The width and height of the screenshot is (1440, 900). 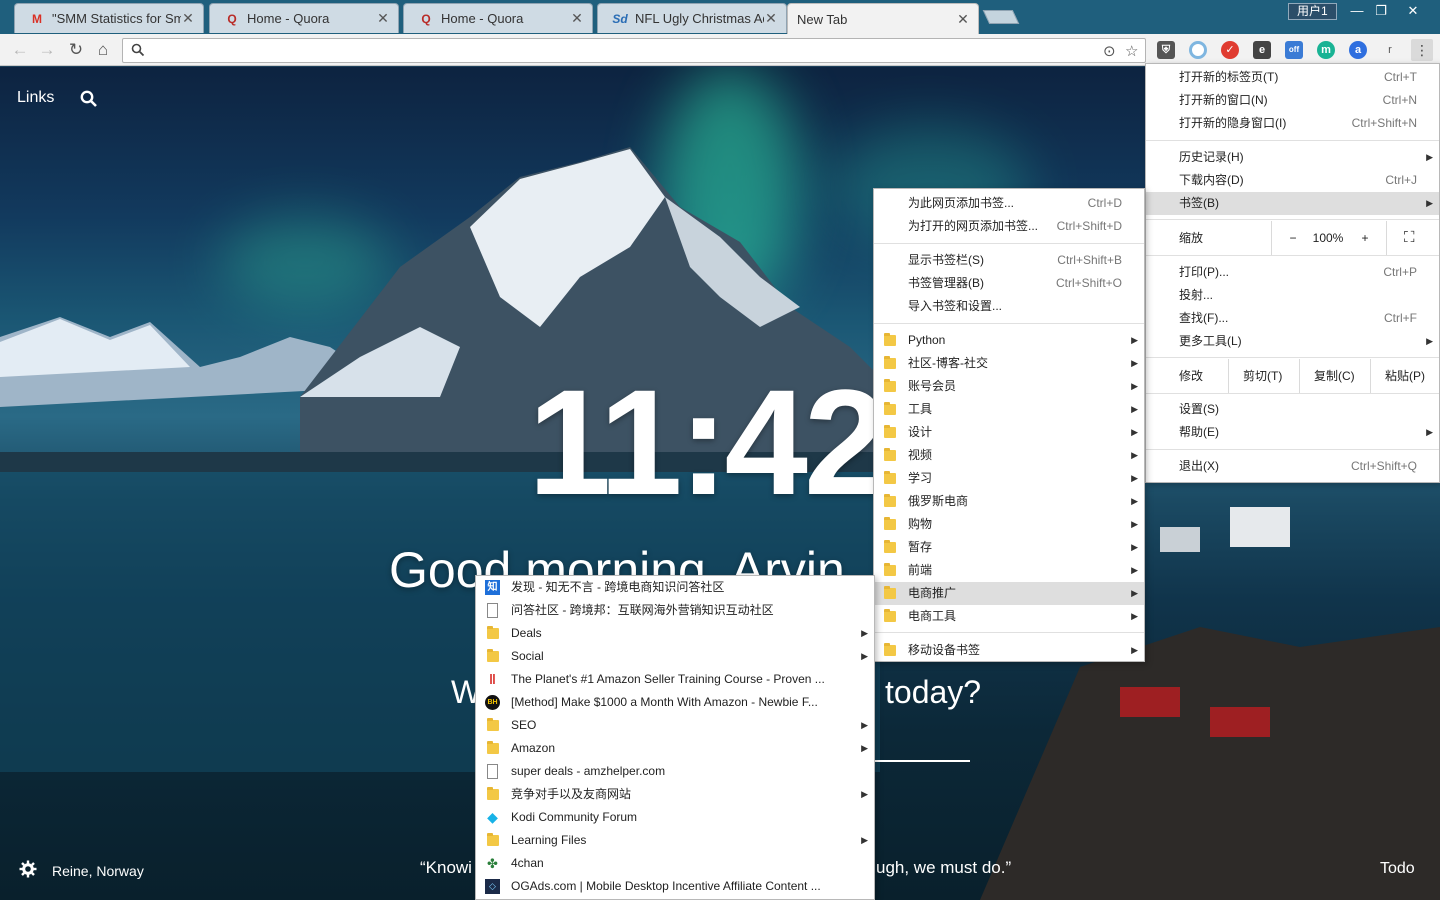 What do you see at coordinates (89, 99) in the screenshot?
I see `search-icon` at bounding box center [89, 99].